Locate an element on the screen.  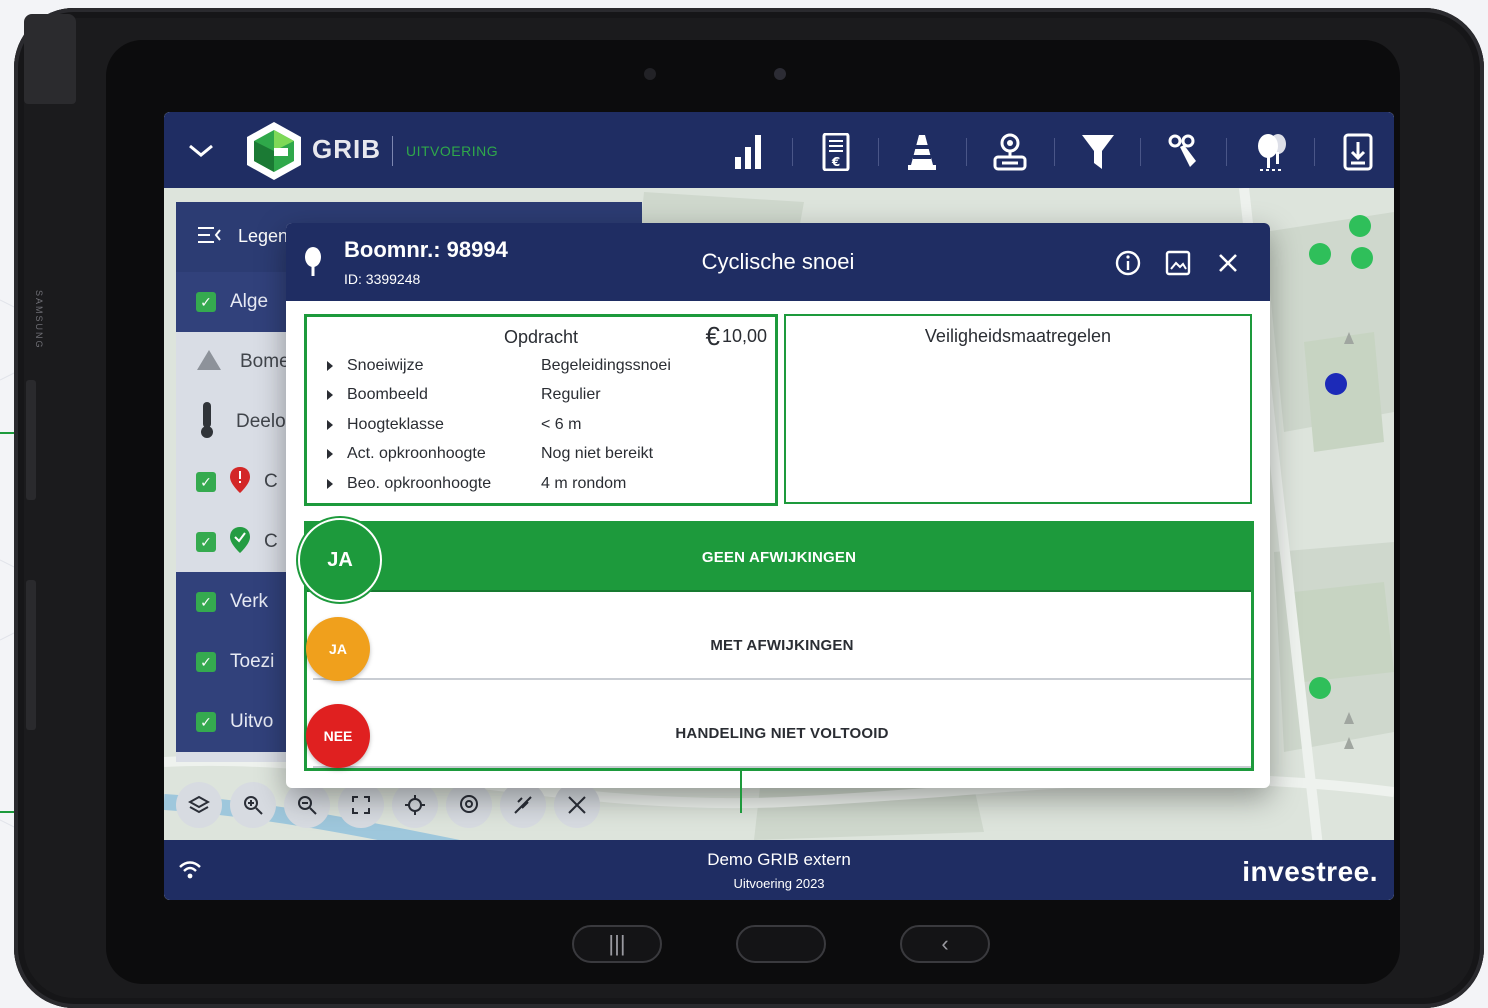
chevron-down-icon is located at coordinates (201, 150).